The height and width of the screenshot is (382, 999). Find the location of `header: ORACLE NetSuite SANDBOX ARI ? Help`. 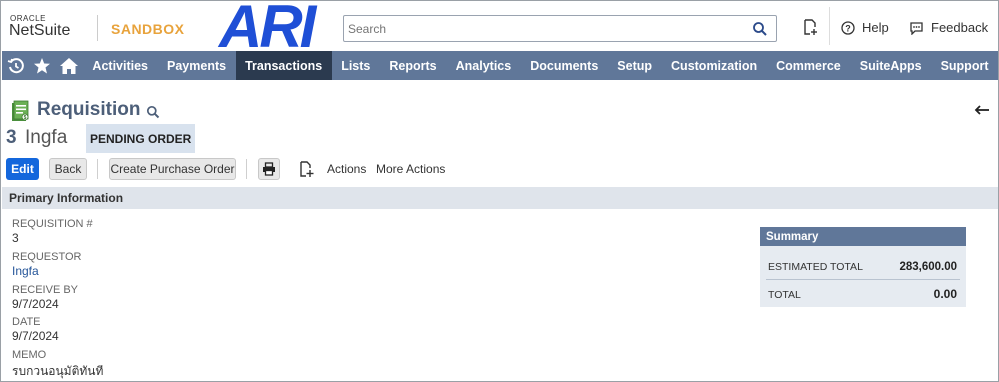

header: ORACLE NetSuite SANDBOX ARI ? Help is located at coordinates (499, 28).